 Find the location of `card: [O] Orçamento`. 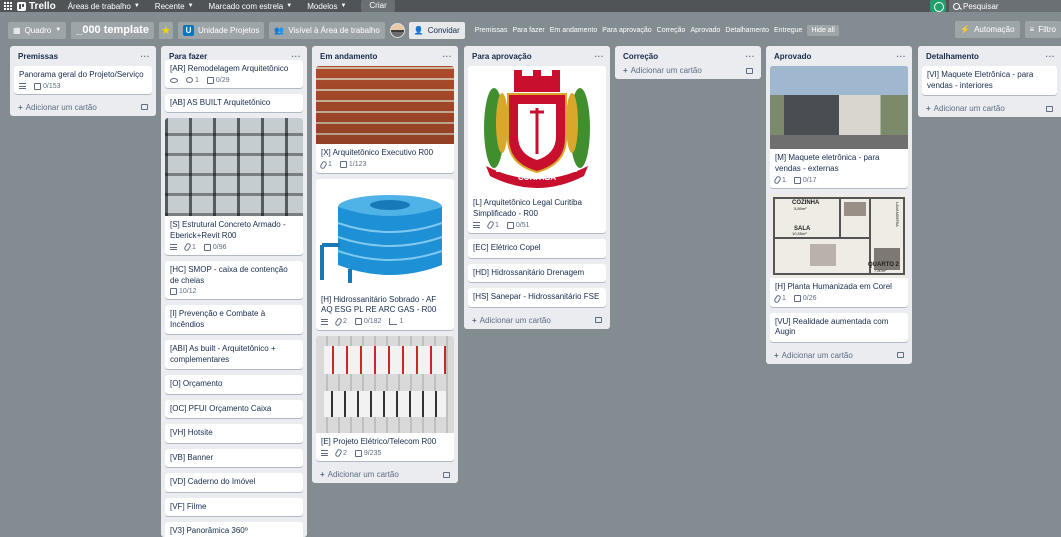

card: [O] Orçamento is located at coordinates (234, 384).